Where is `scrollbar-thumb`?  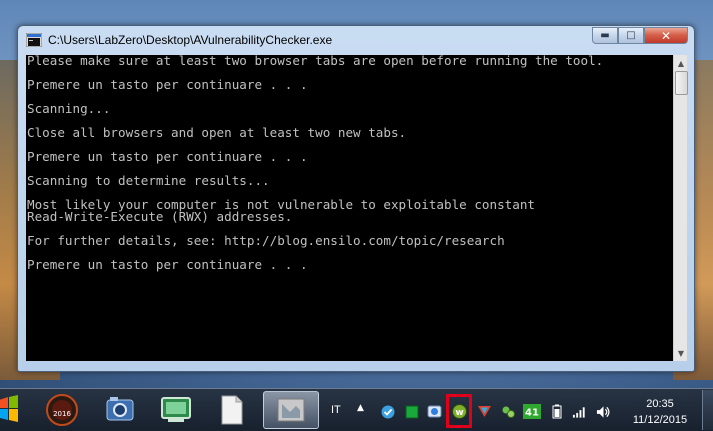 scrollbar-thumb is located at coordinates (681, 83).